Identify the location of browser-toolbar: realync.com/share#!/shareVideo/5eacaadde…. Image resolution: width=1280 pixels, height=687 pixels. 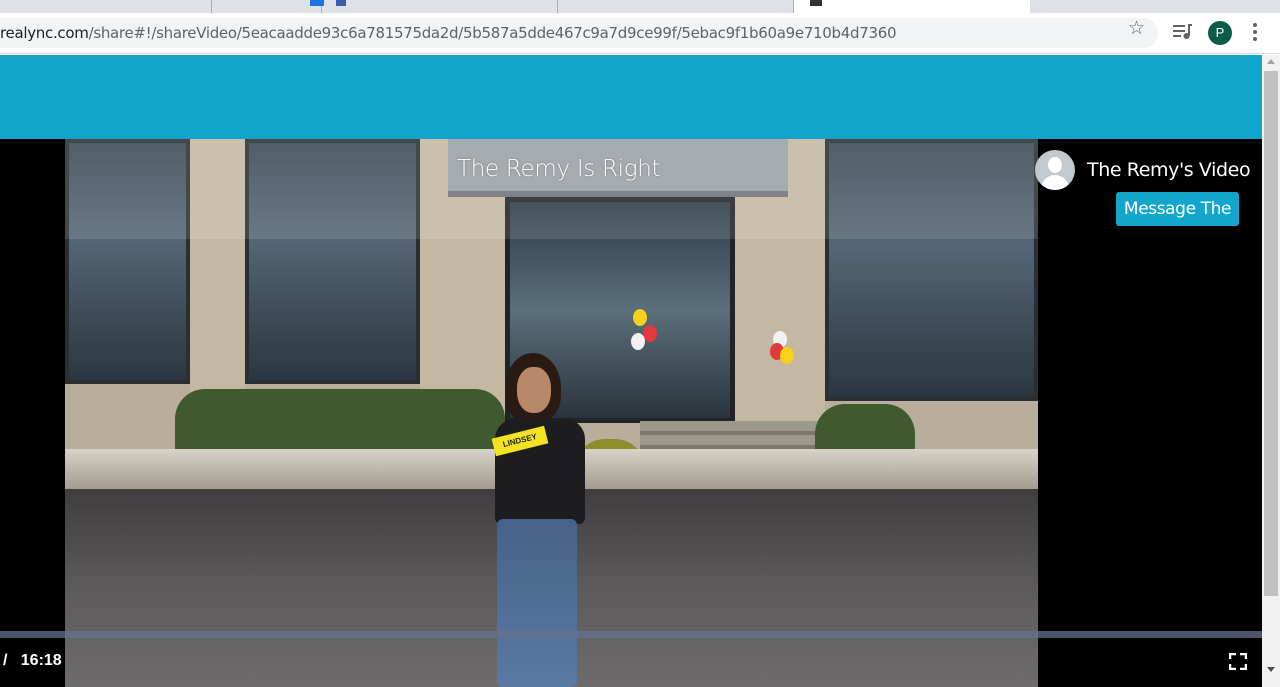
(640, 33).